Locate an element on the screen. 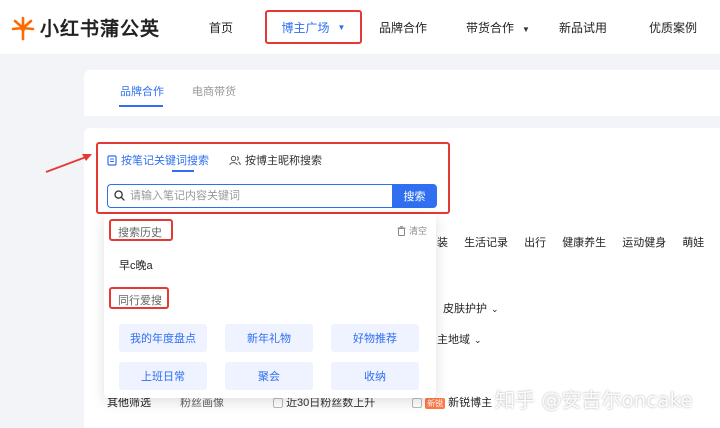 The width and height of the screenshot is (720, 428). peer-search-chip: 收纳 is located at coordinates (375, 376).